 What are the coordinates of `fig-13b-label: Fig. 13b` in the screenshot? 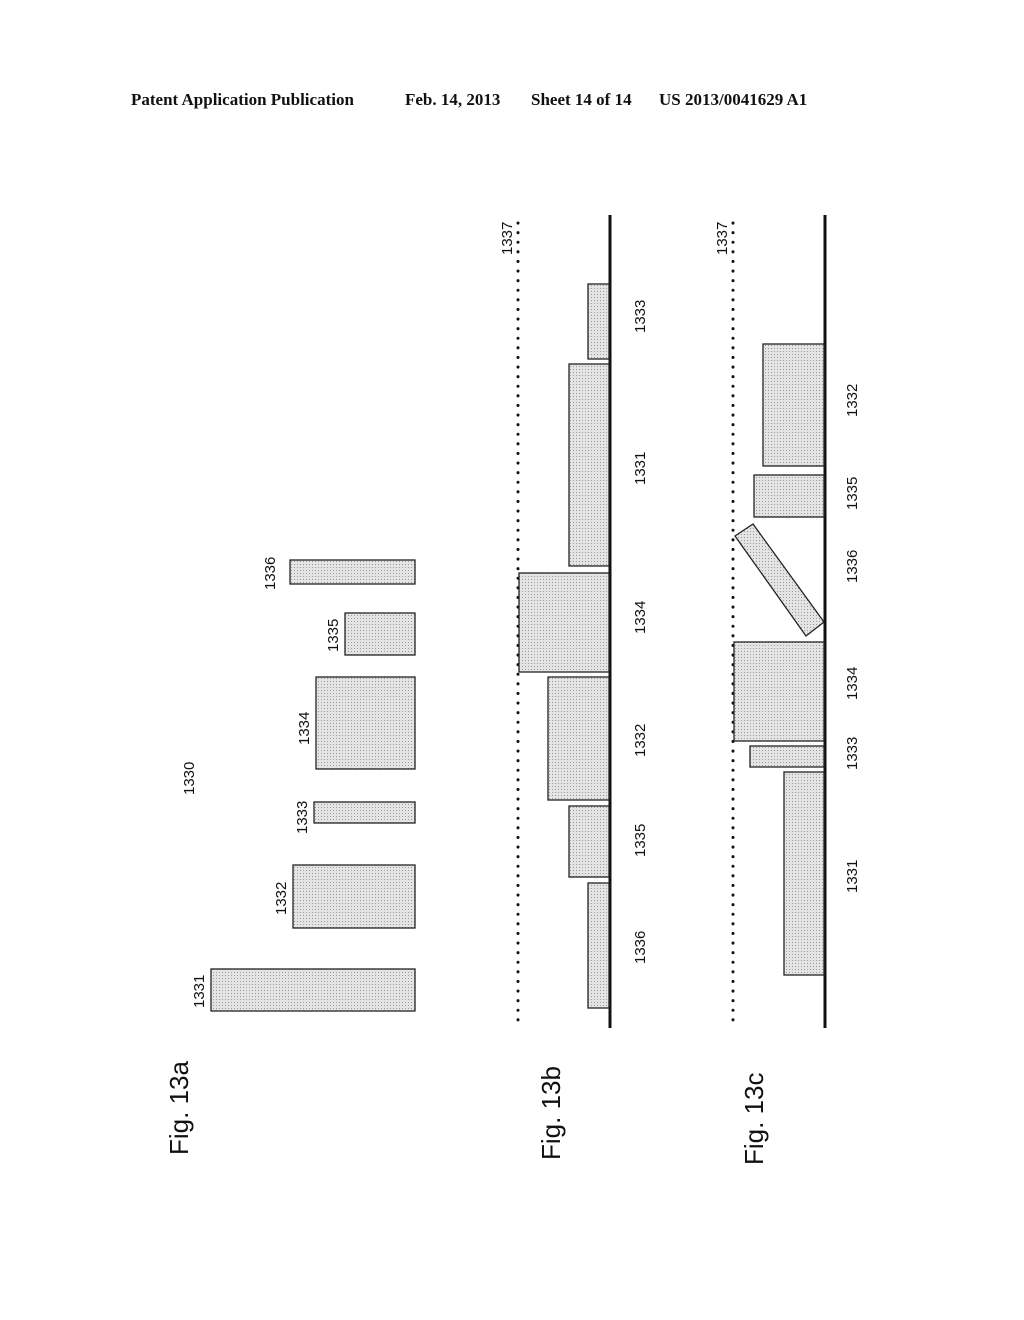 It's located at (551, 1113).